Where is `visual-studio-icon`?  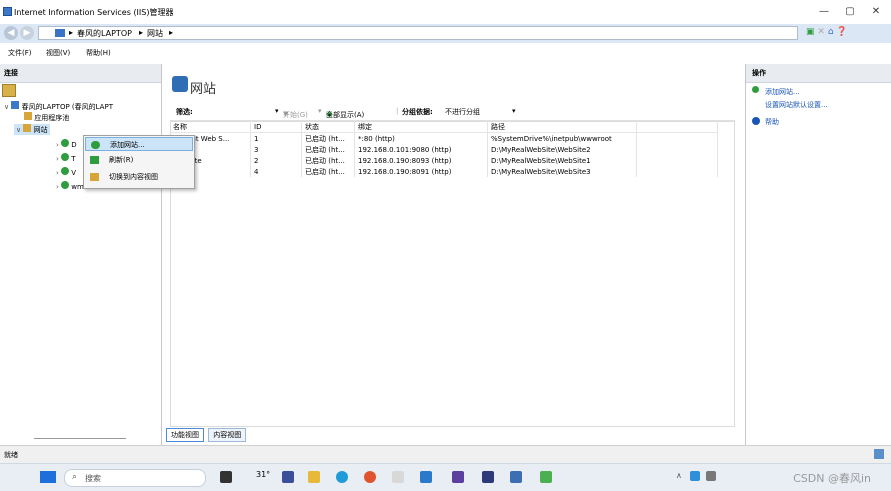 visual-studio-icon is located at coordinates (458, 477).